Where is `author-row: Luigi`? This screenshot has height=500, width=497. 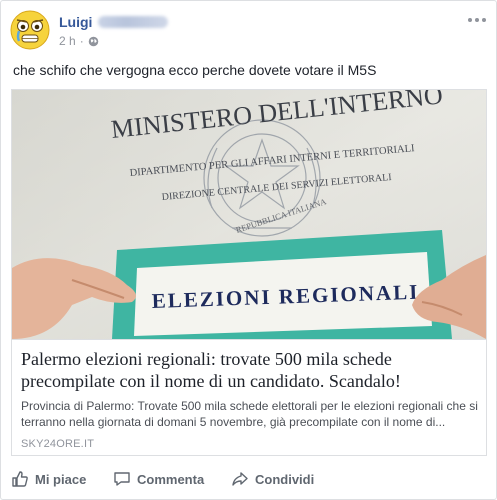 author-row: Luigi is located at coordinates (114, 22).